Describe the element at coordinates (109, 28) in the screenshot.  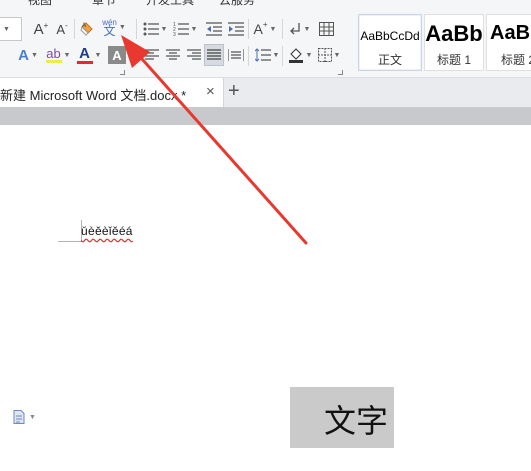
I see `phonetic-guide-icon: wén 文` at that location.